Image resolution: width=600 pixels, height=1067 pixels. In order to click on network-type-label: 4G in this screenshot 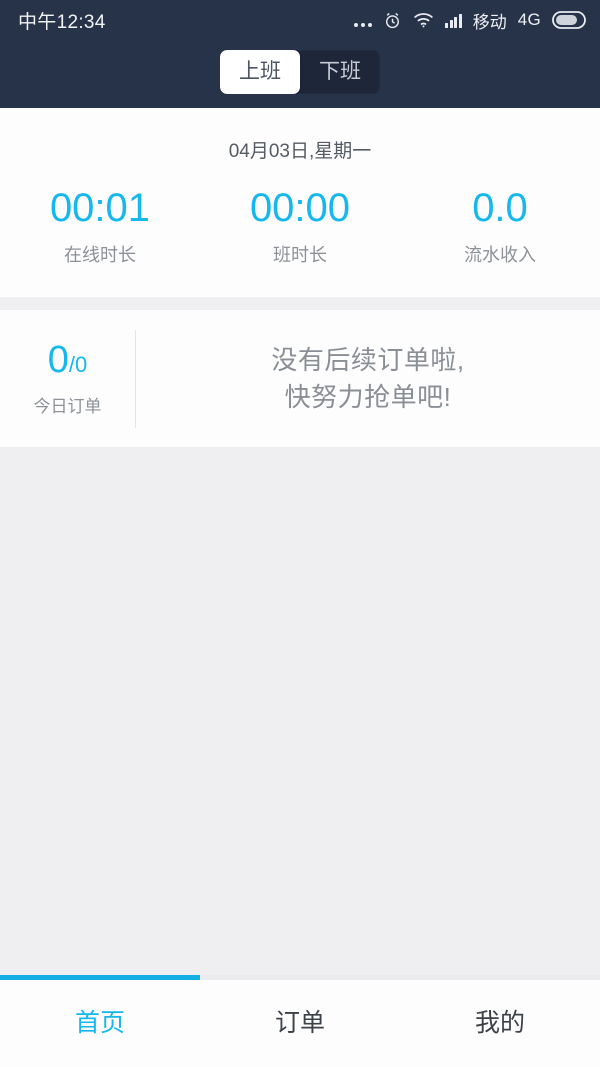, I will do `click(529, 19)`.